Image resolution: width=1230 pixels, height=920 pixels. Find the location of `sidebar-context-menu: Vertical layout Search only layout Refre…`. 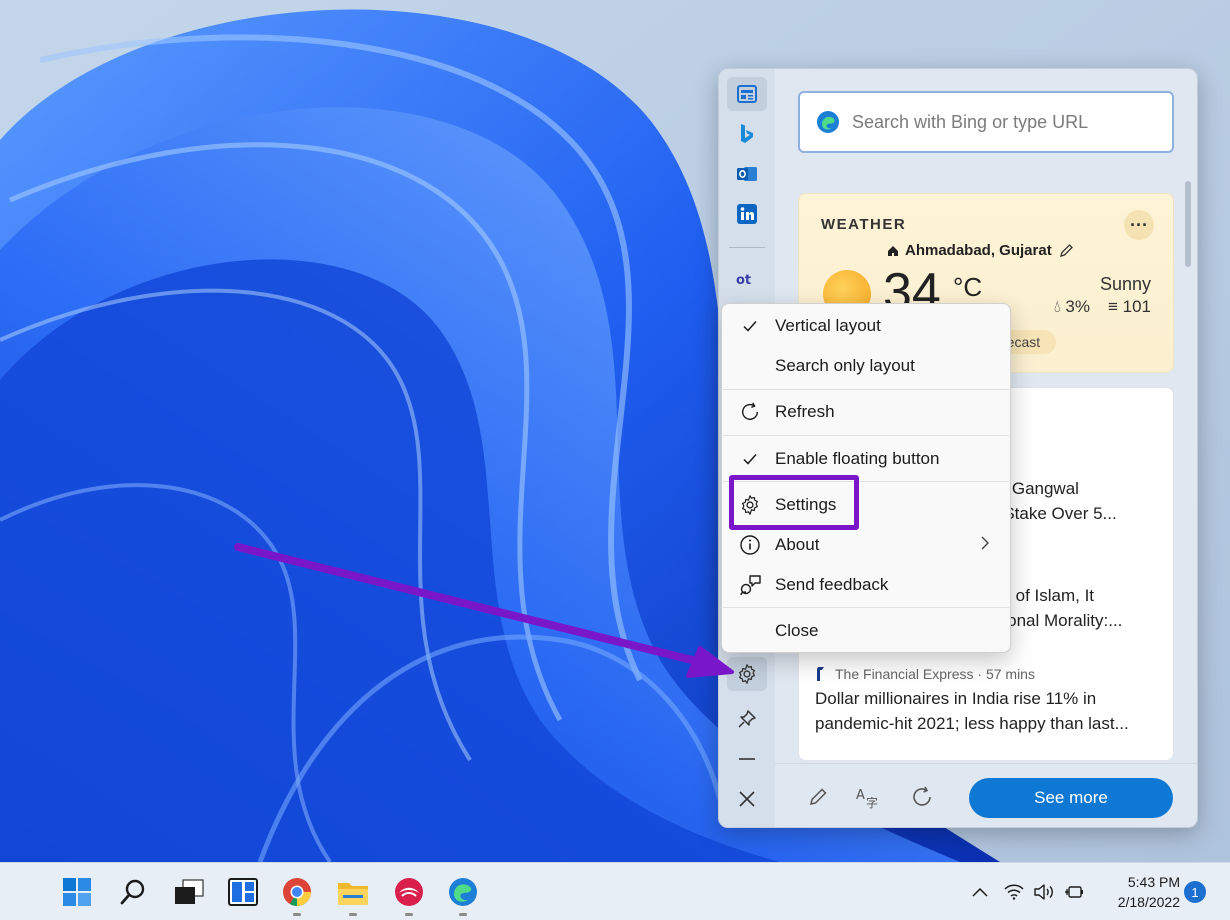

sidebar-context-menu: Vertical layout Search only layout Refre… is located at coordinates (866, 478).